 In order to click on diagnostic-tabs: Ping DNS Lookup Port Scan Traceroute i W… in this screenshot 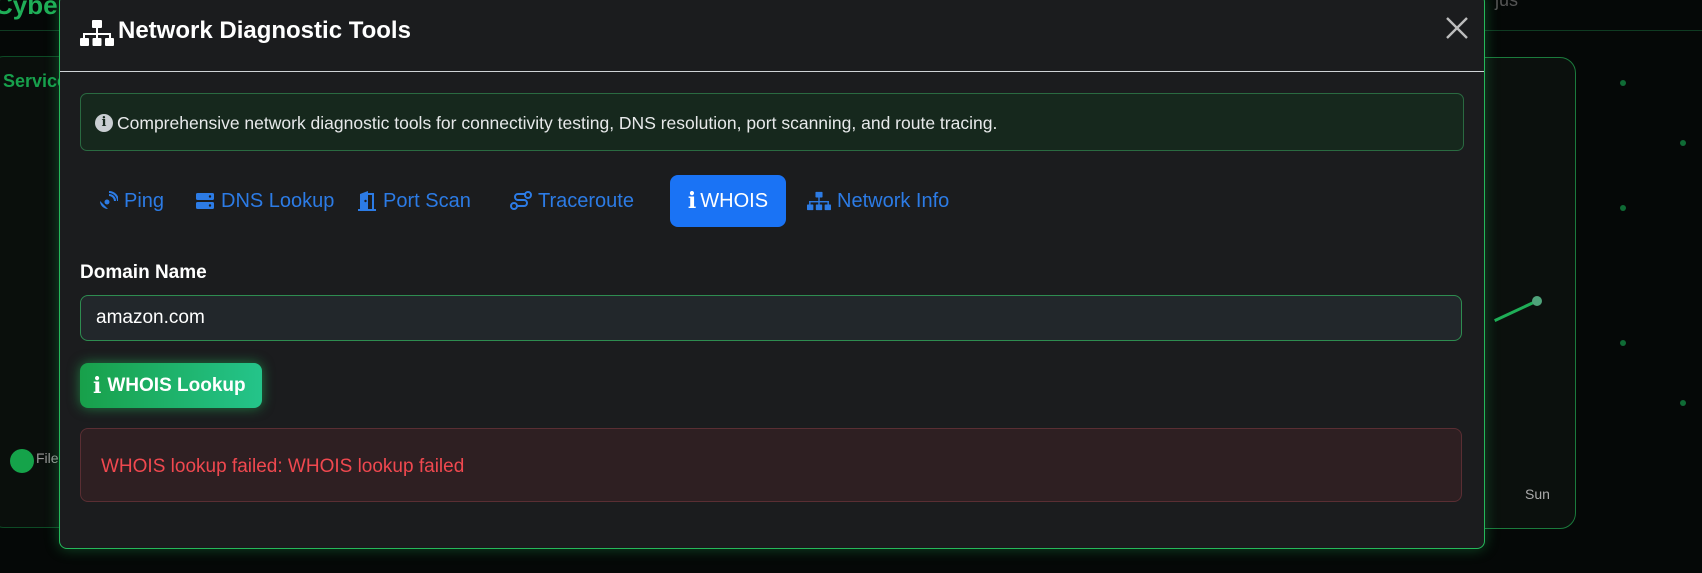, I will do `click(771, 201)`.